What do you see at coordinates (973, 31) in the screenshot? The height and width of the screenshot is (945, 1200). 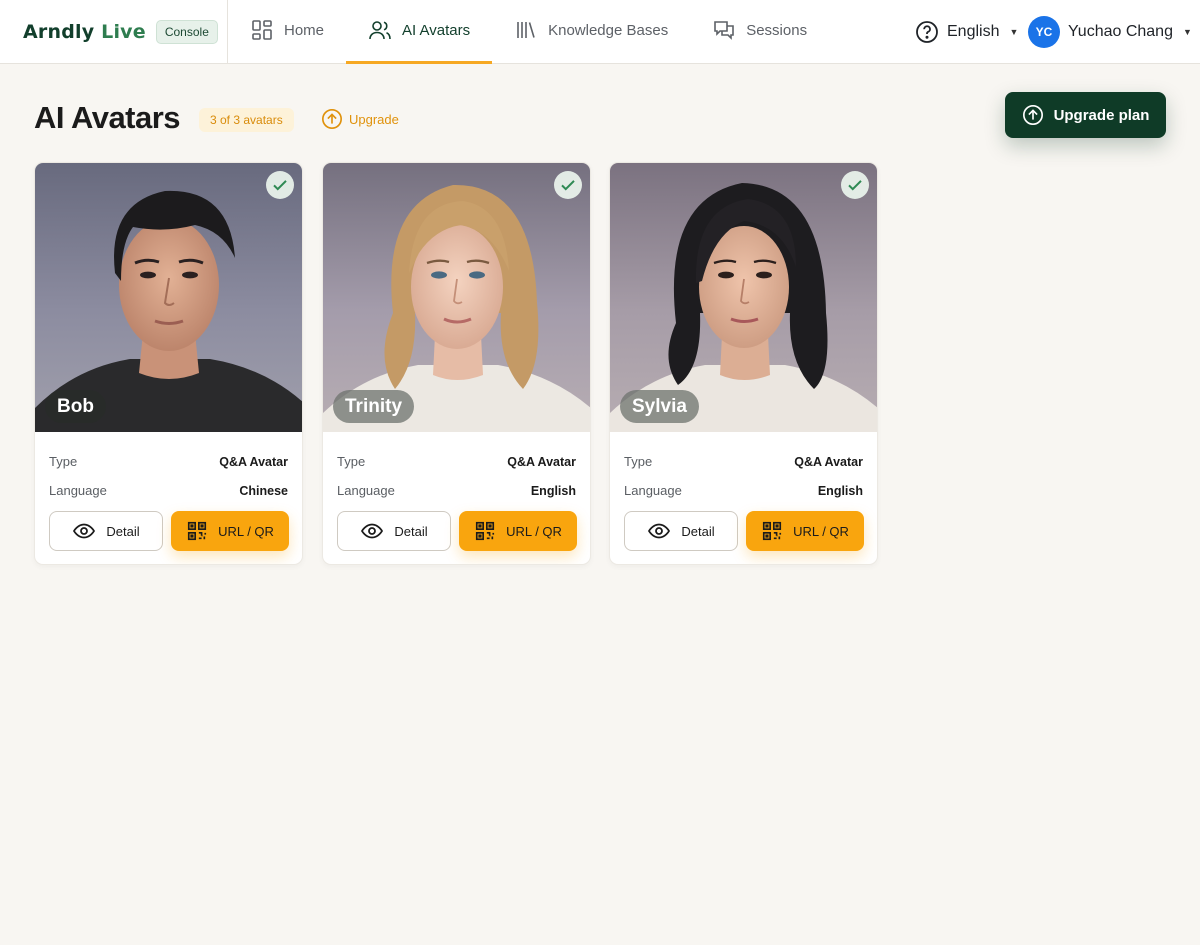 I see `language-label: English` at bounding box center [973, 31].